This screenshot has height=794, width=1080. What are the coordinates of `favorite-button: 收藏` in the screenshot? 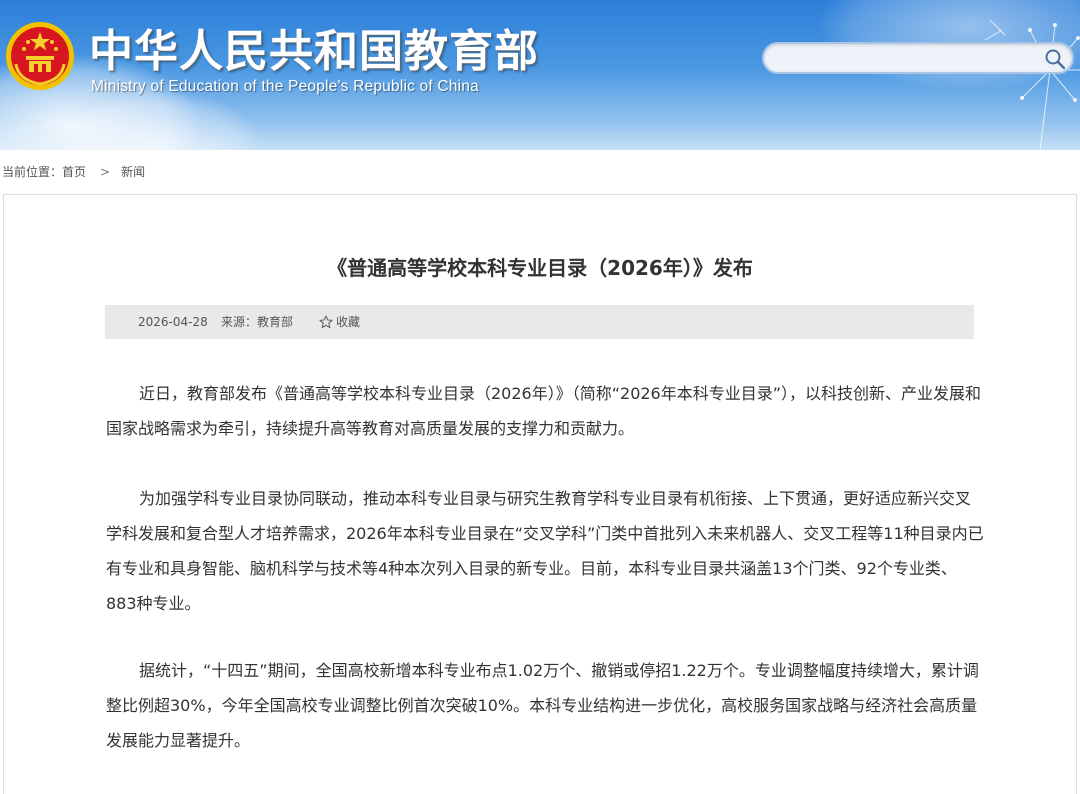 It's located at (339, 322).